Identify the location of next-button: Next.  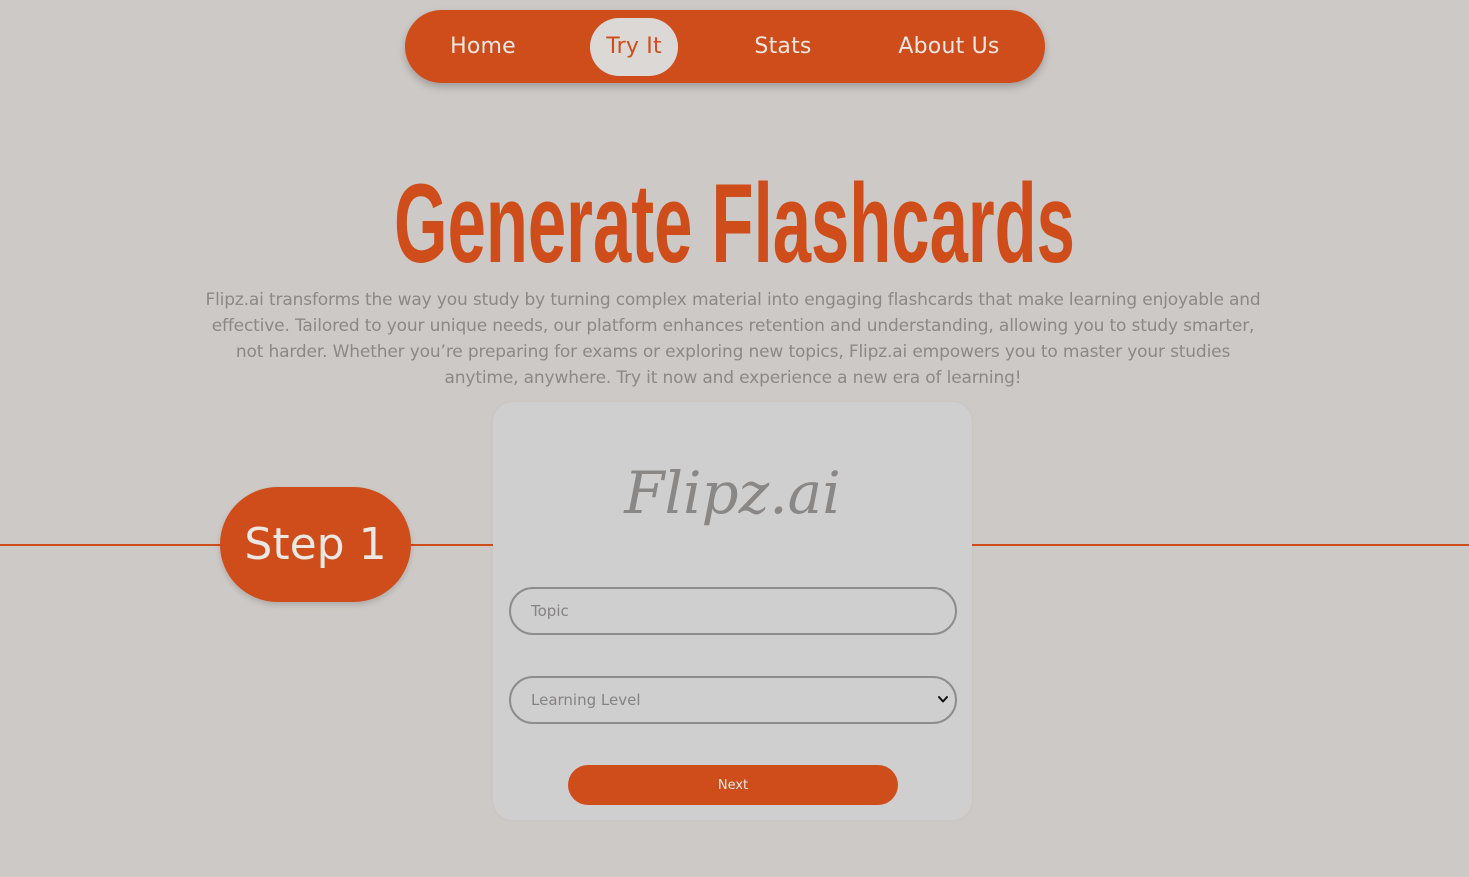
(733, 785).